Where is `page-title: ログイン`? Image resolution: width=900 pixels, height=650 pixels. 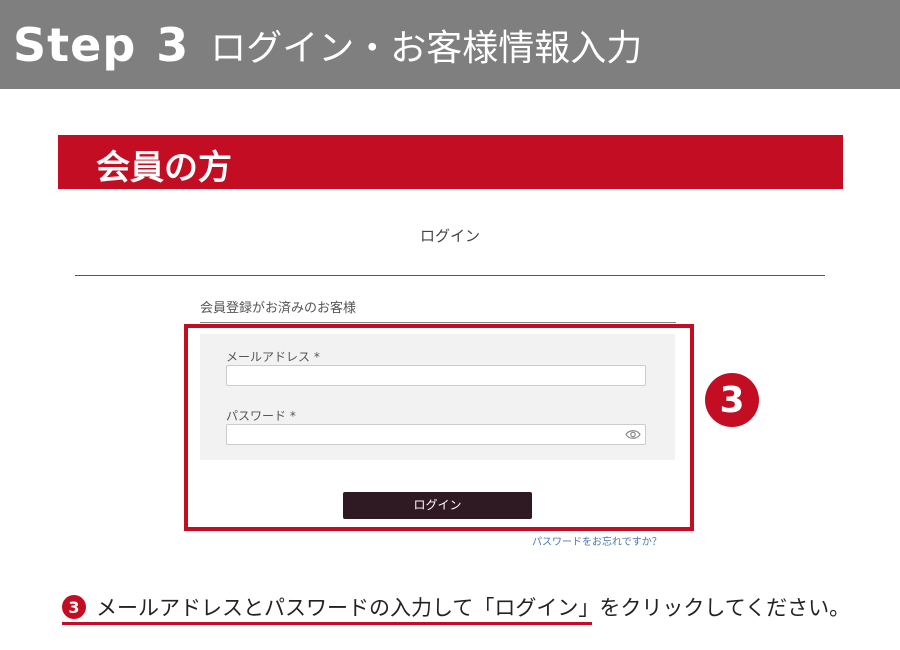
page-title: ログイン is located at coordinates (449, 236).